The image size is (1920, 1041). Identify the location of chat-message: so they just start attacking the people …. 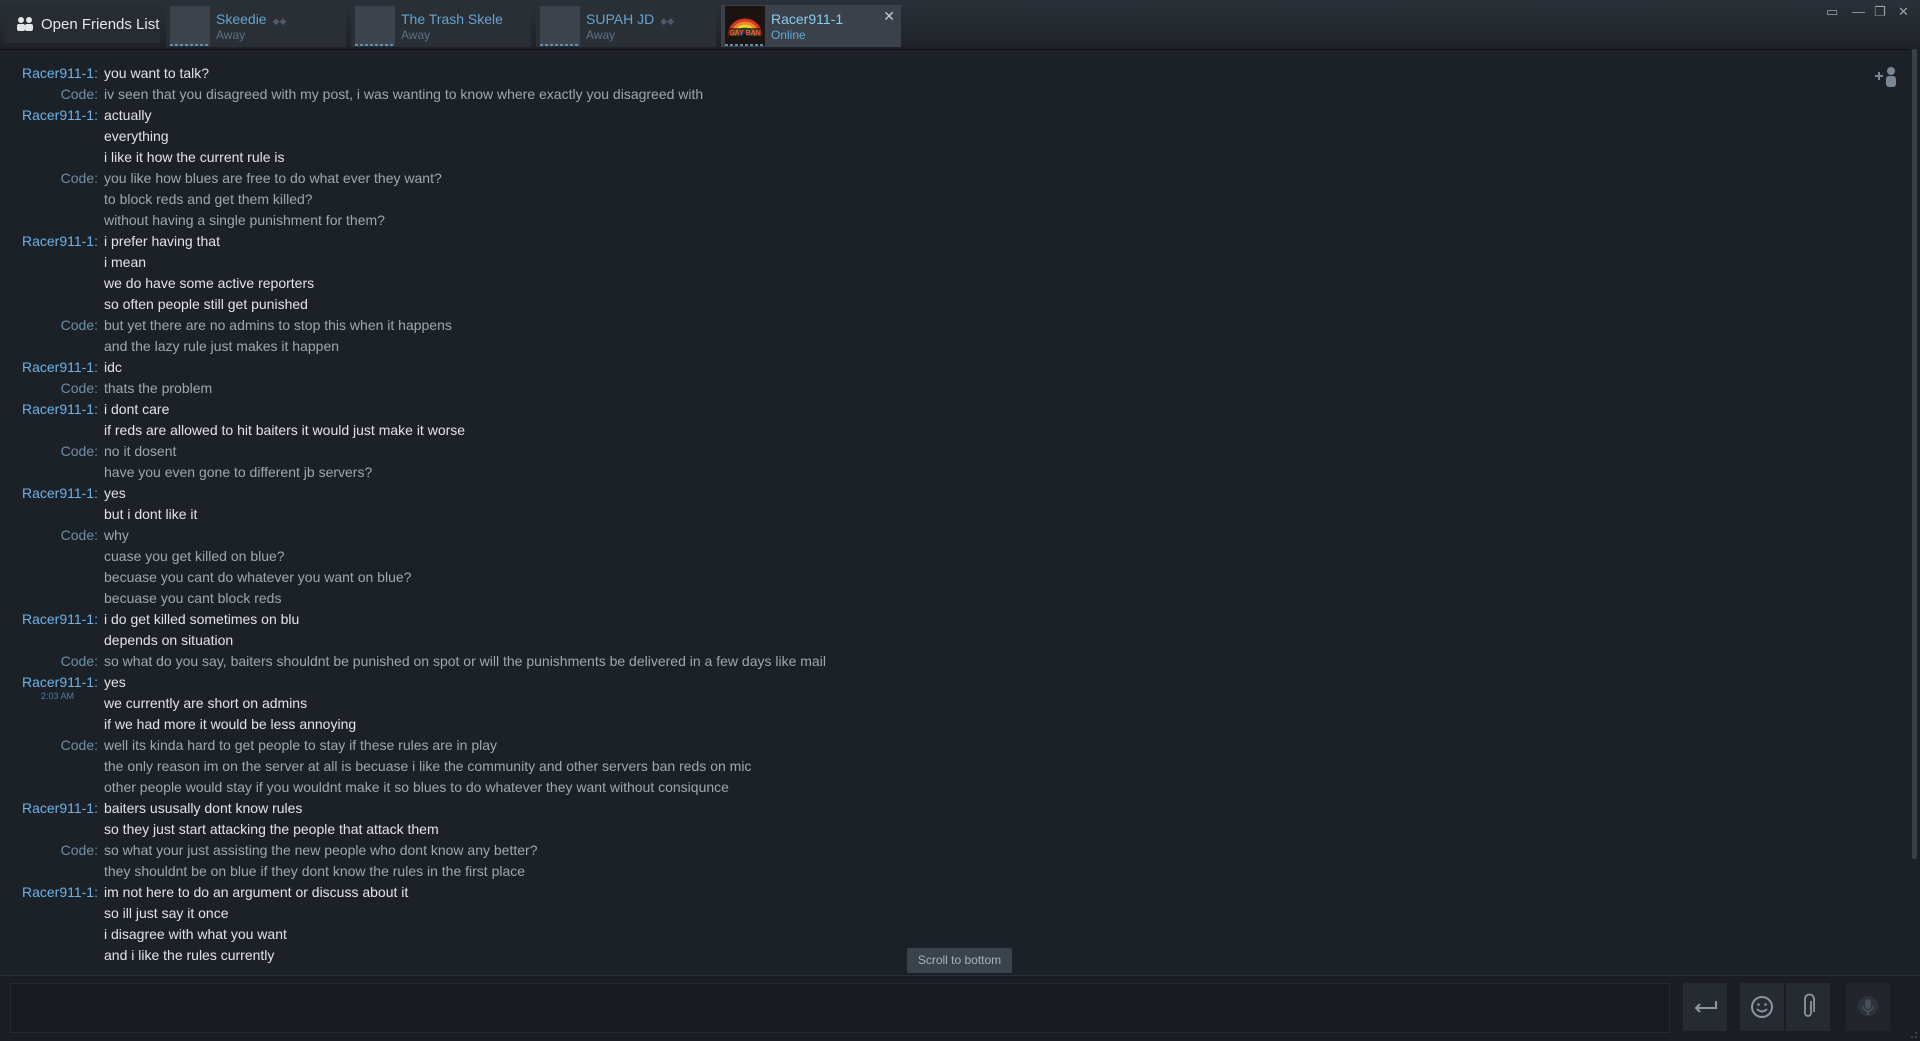
(950, 829).